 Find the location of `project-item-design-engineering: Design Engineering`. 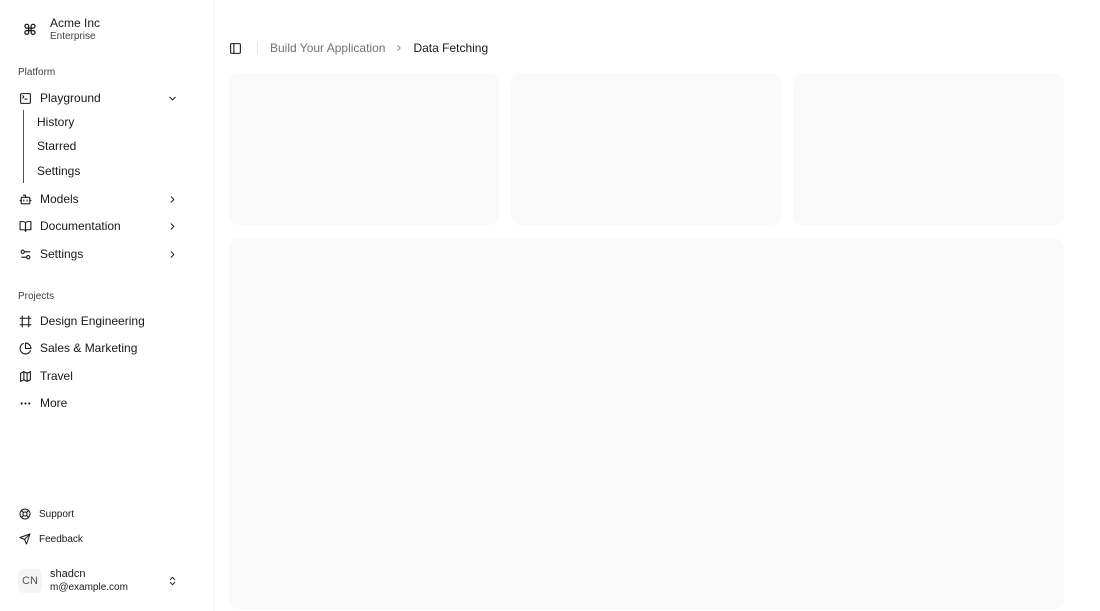

project-item-design-engineering: Design Engineering is located at coordinates (98, 321).